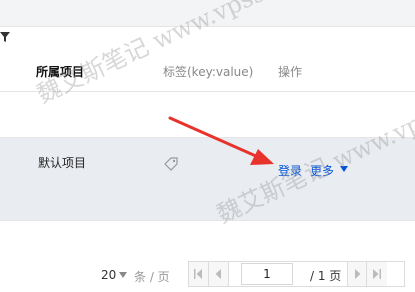  What do you see at coordinates (267, 274) in the screenshot?
I see `page-number-input` at bounding box center [267, 274].